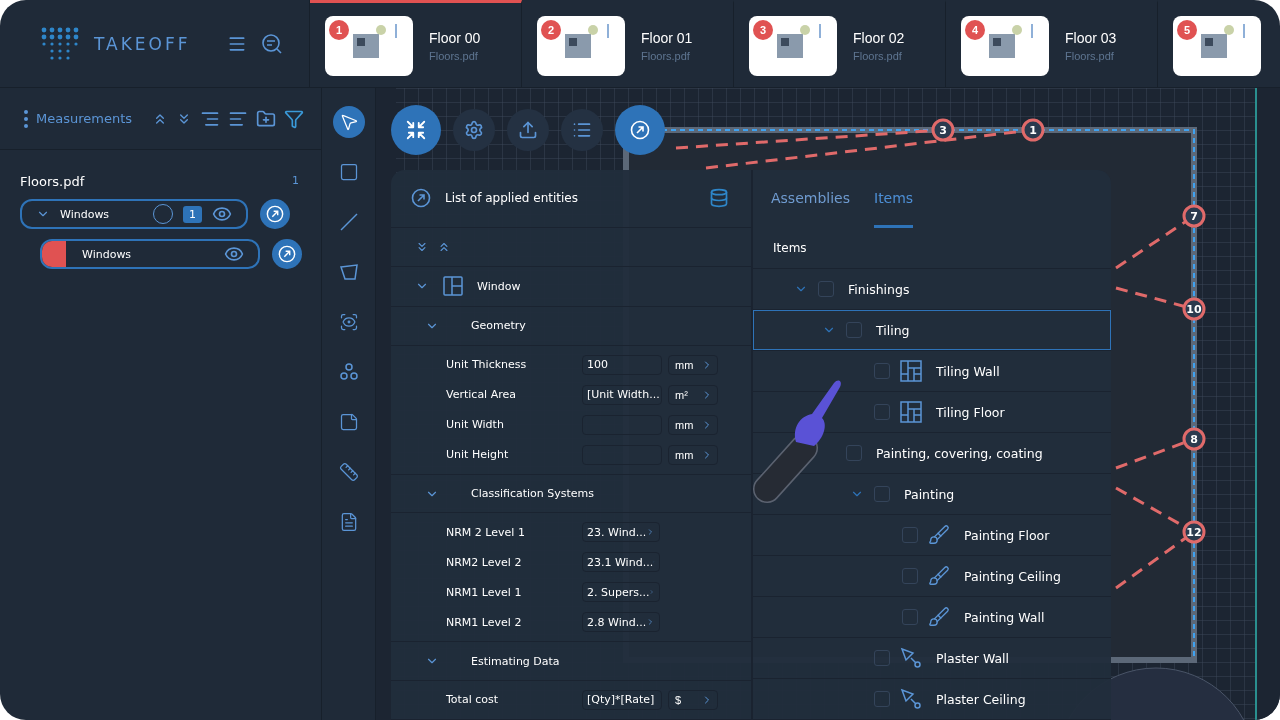 This screenshot has height=720, width=1280. Describe the element at coordinates (266, 118) in the screenshot. I see `add-folder-button` at that location.